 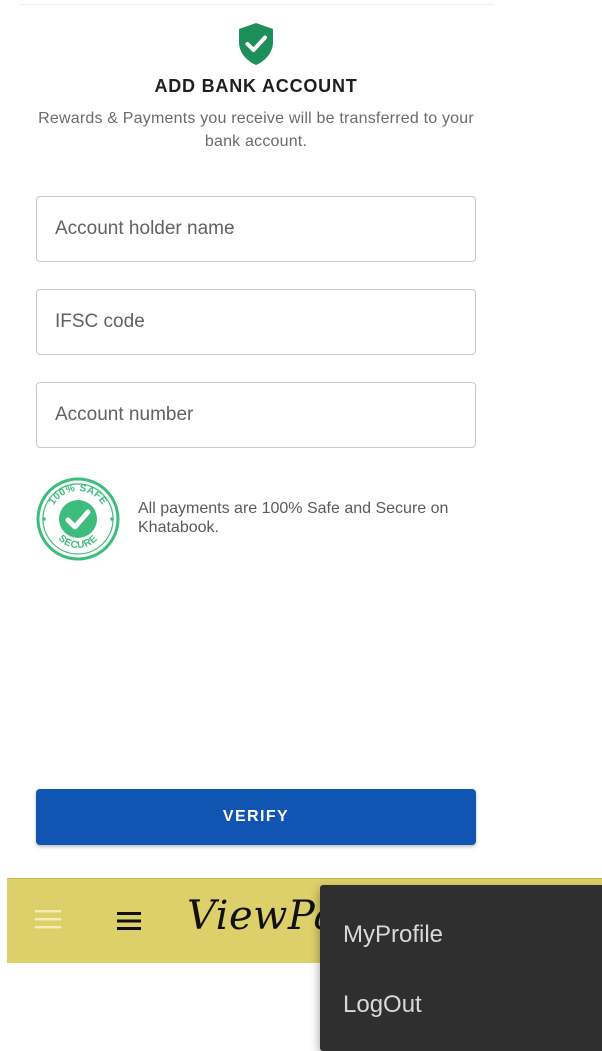 What do you see at coordinates (257, 4) in the screenshot?
I see `top-divider` at bounding box center [257, 4].